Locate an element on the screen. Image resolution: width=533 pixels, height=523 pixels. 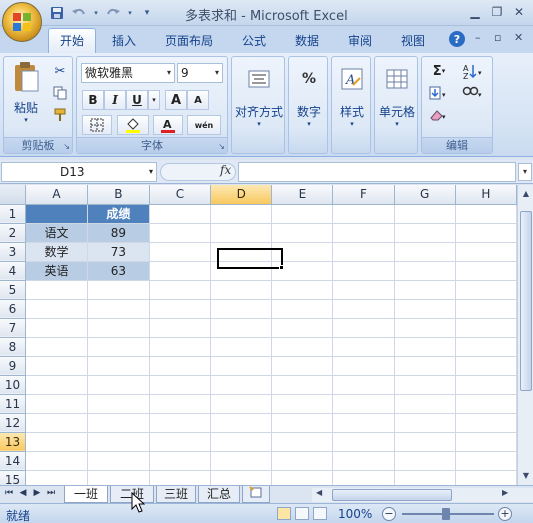
name-box-dropdown-icon: ▾ is located at coordinates (151, 172).